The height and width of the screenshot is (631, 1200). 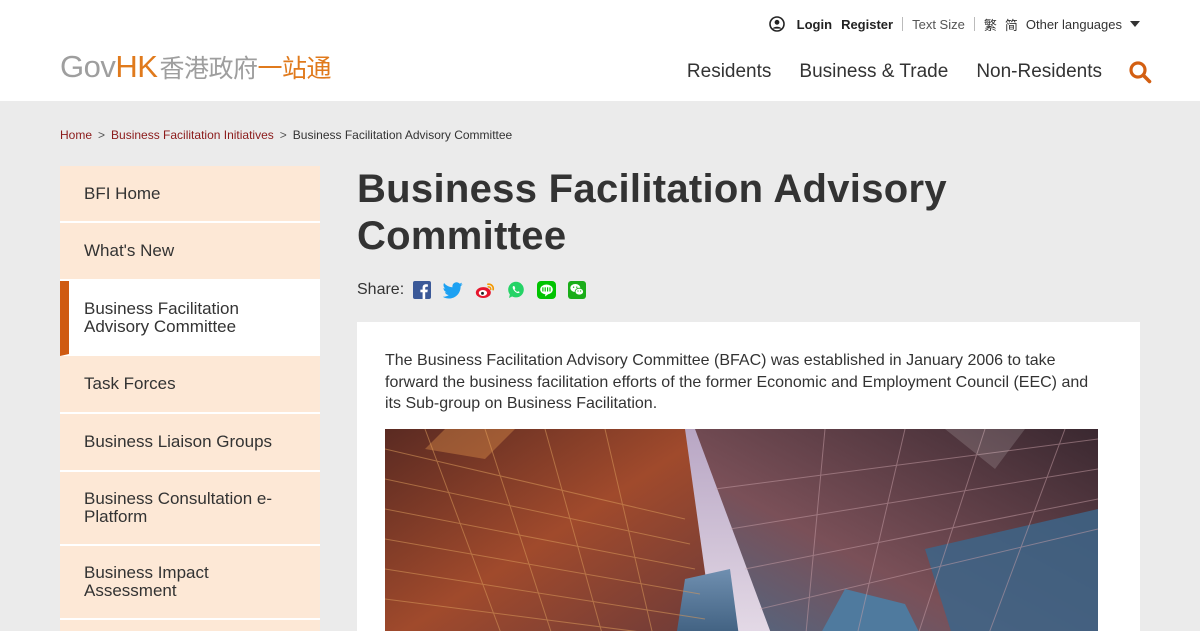 What do you see at coordinates (814, 24) in the screenshot?
I see `login-link: Login` at bounding box center [814, 24].